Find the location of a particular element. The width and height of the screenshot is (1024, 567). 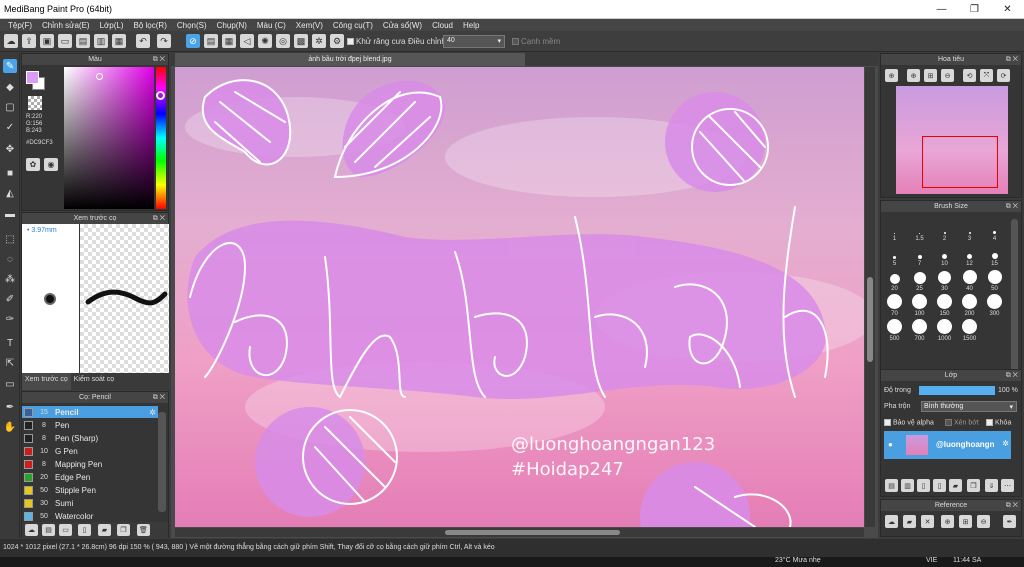

close-reference-icon: ✕ is located at coordinates (927, 521).